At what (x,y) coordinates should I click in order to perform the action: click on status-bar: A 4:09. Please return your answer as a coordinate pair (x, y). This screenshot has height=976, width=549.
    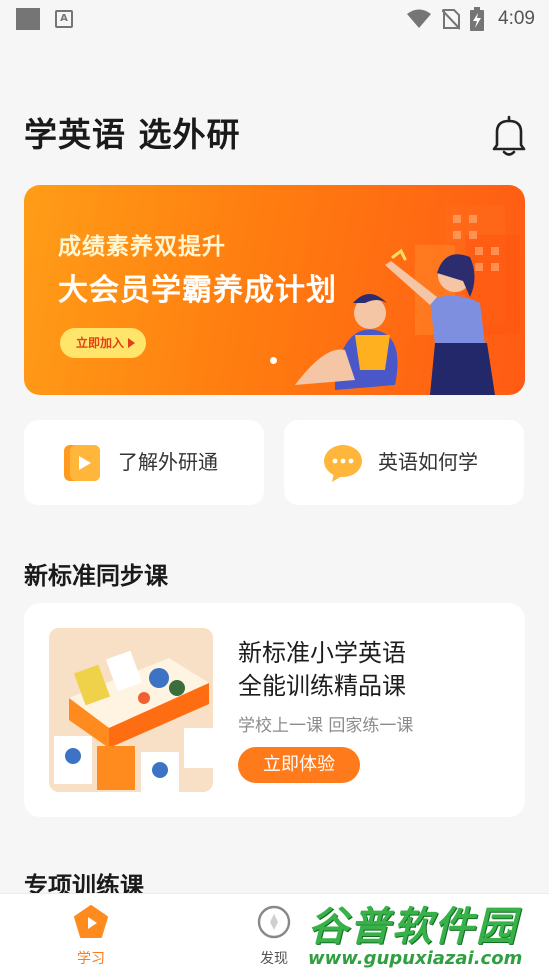
    Looking at the image, I should click on (274, 20).